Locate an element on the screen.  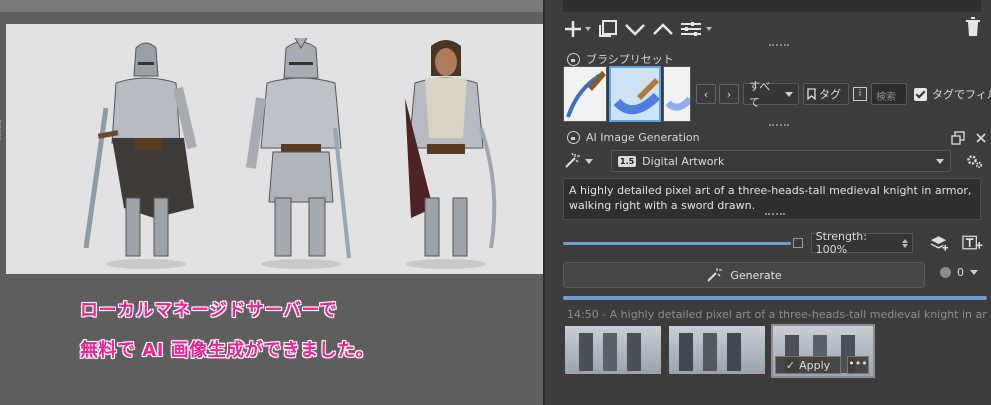
layer-toolbar is located at coordinates (639, 29).